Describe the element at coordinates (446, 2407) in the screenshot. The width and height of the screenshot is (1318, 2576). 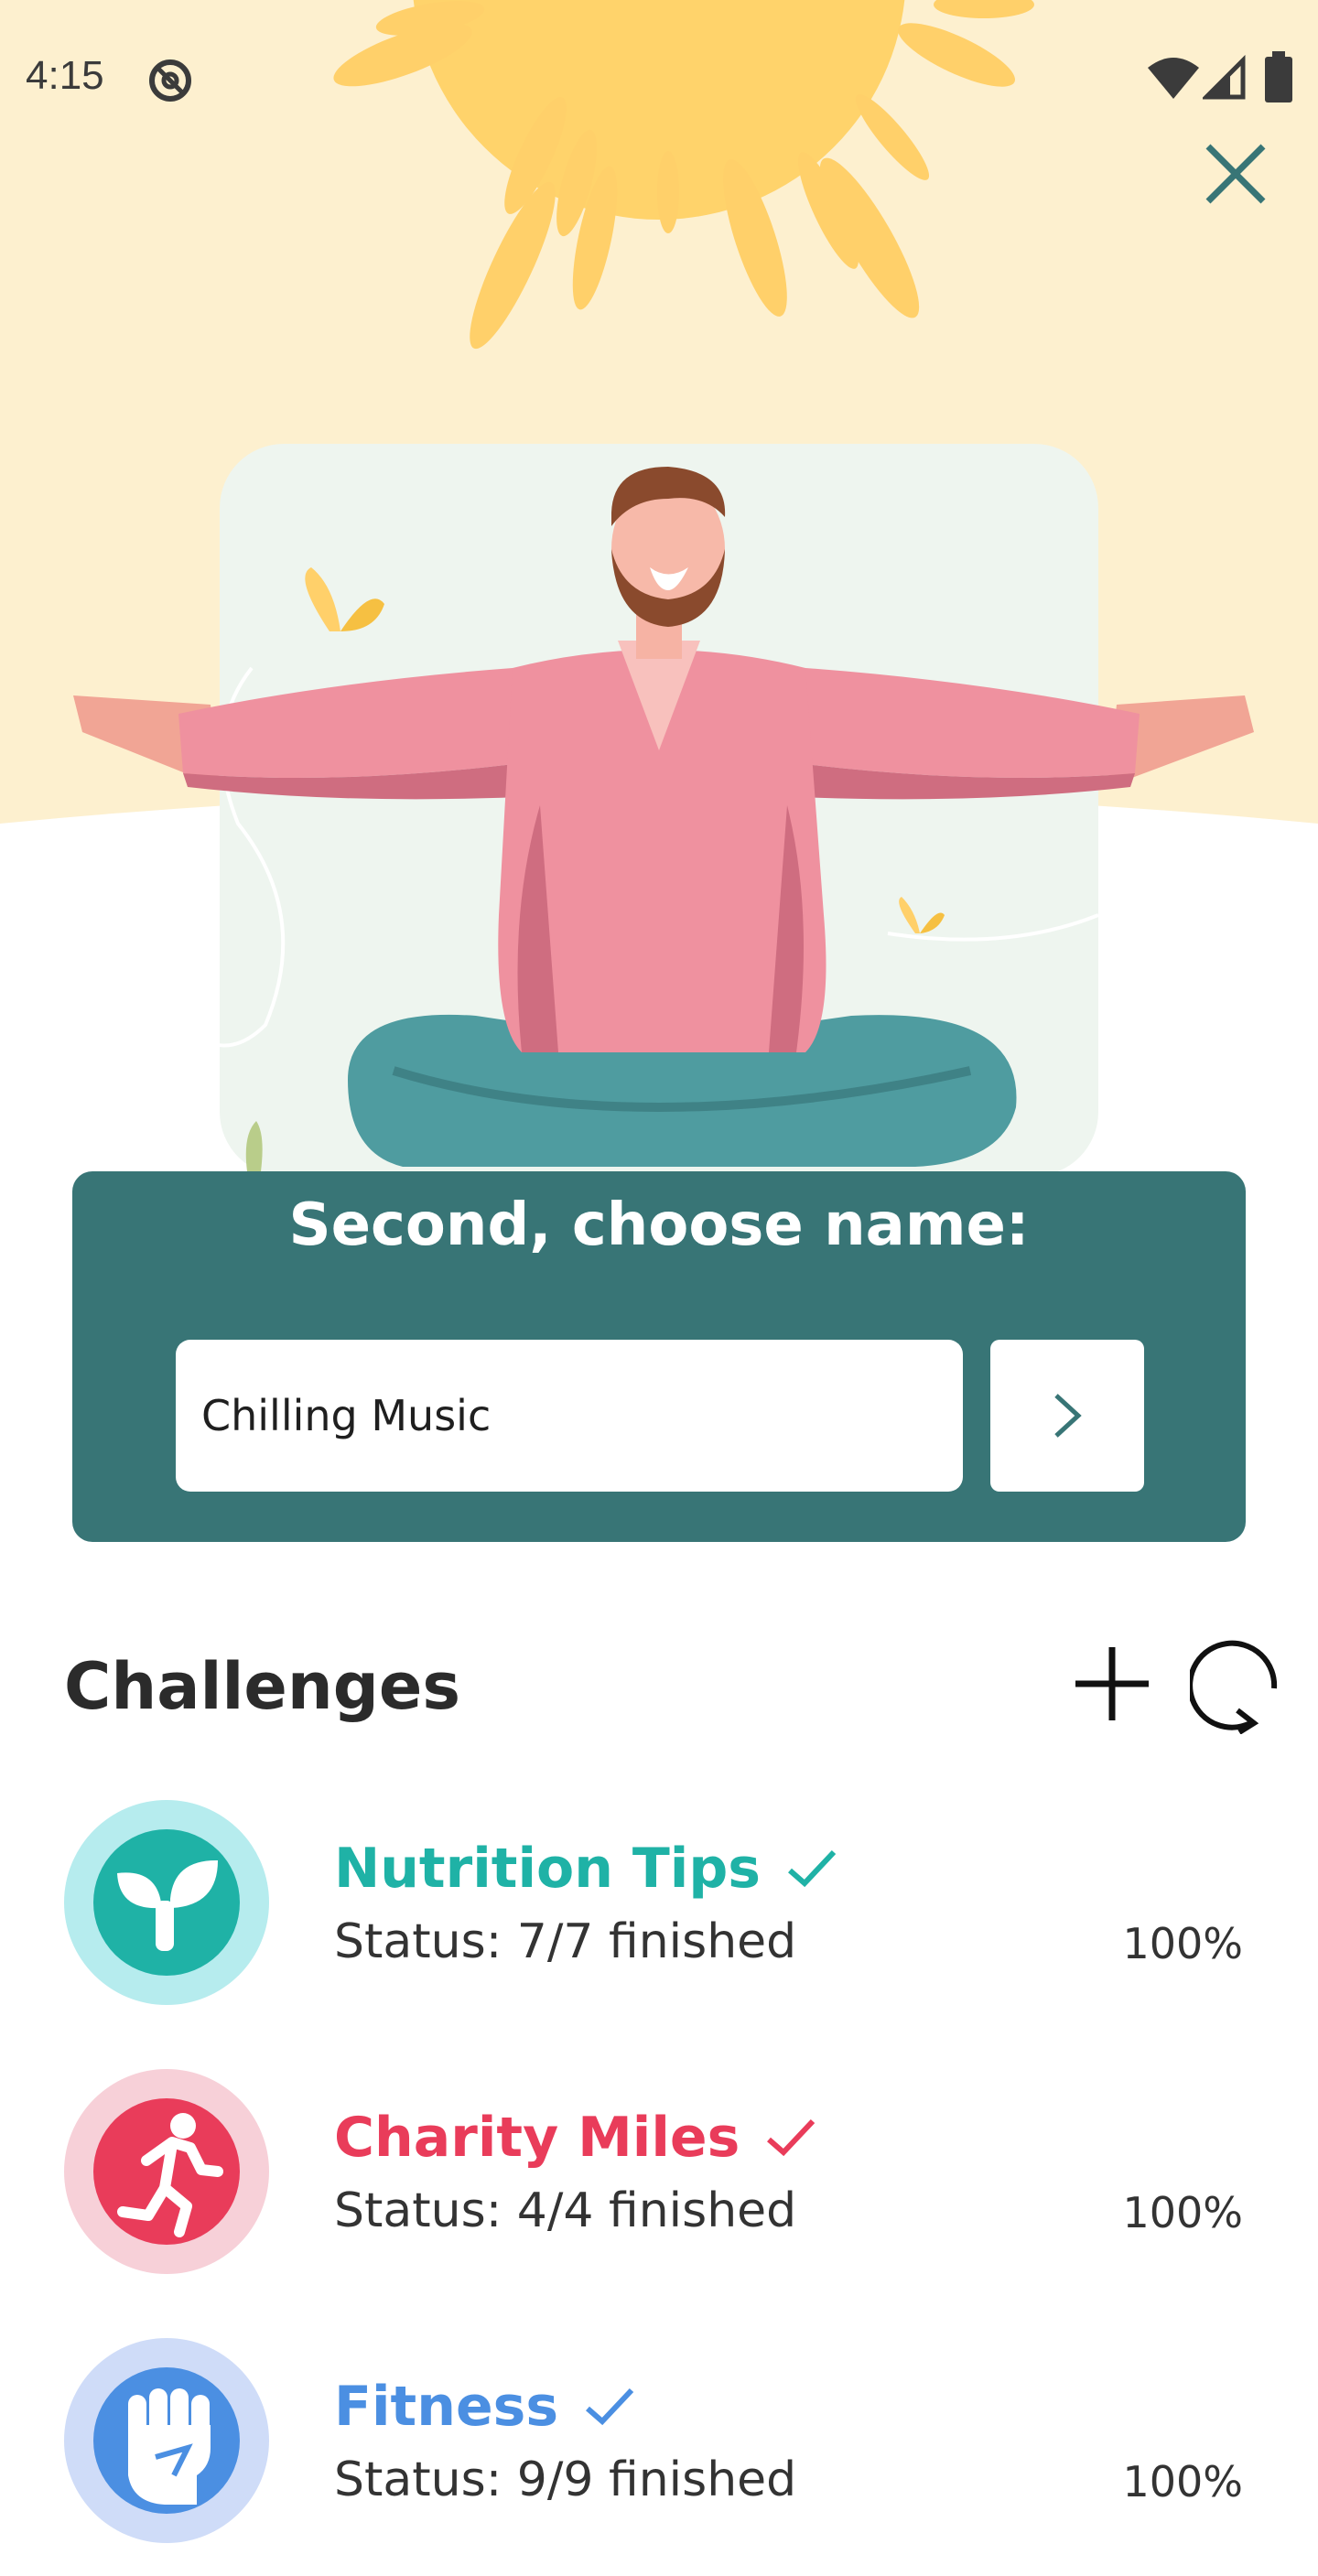
I see `challenge-name-text: Fitness` at that location.